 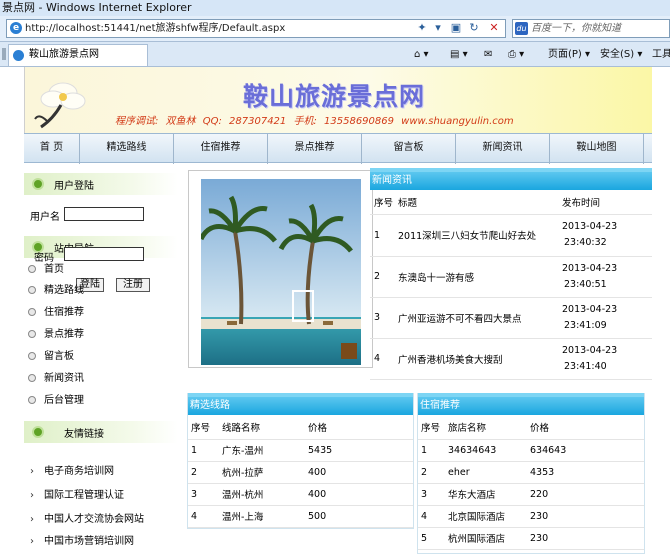 I want to click on print-icon: ⎙ ▾, so click(x=516, y=55).